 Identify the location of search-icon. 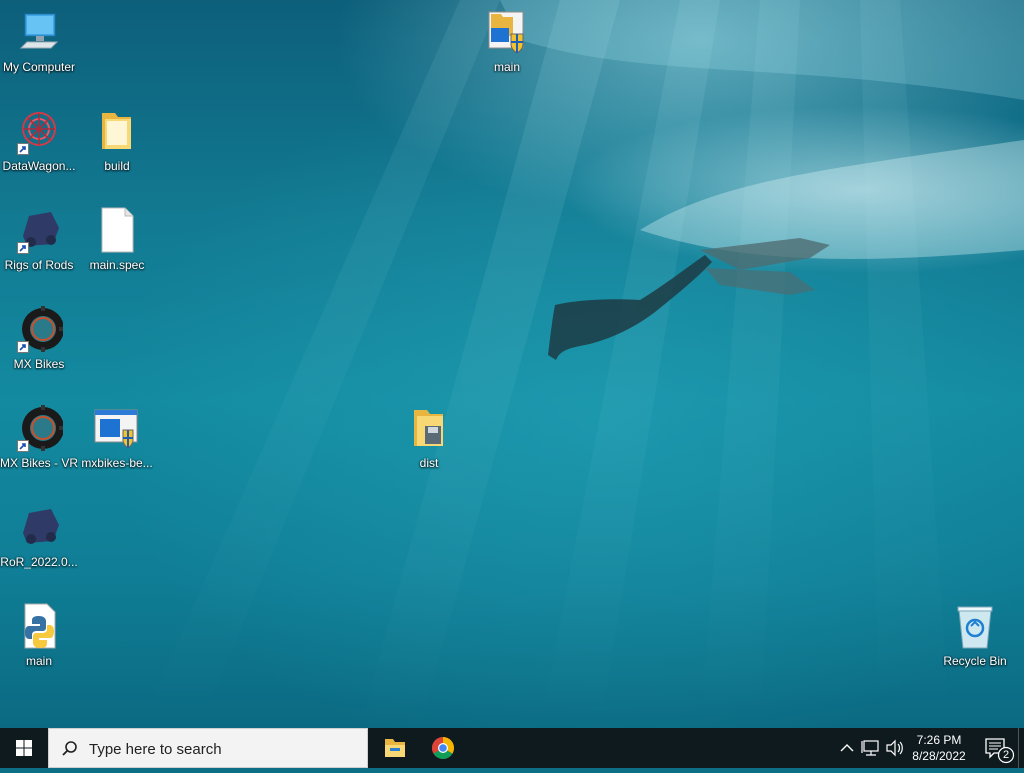
(69, 748).